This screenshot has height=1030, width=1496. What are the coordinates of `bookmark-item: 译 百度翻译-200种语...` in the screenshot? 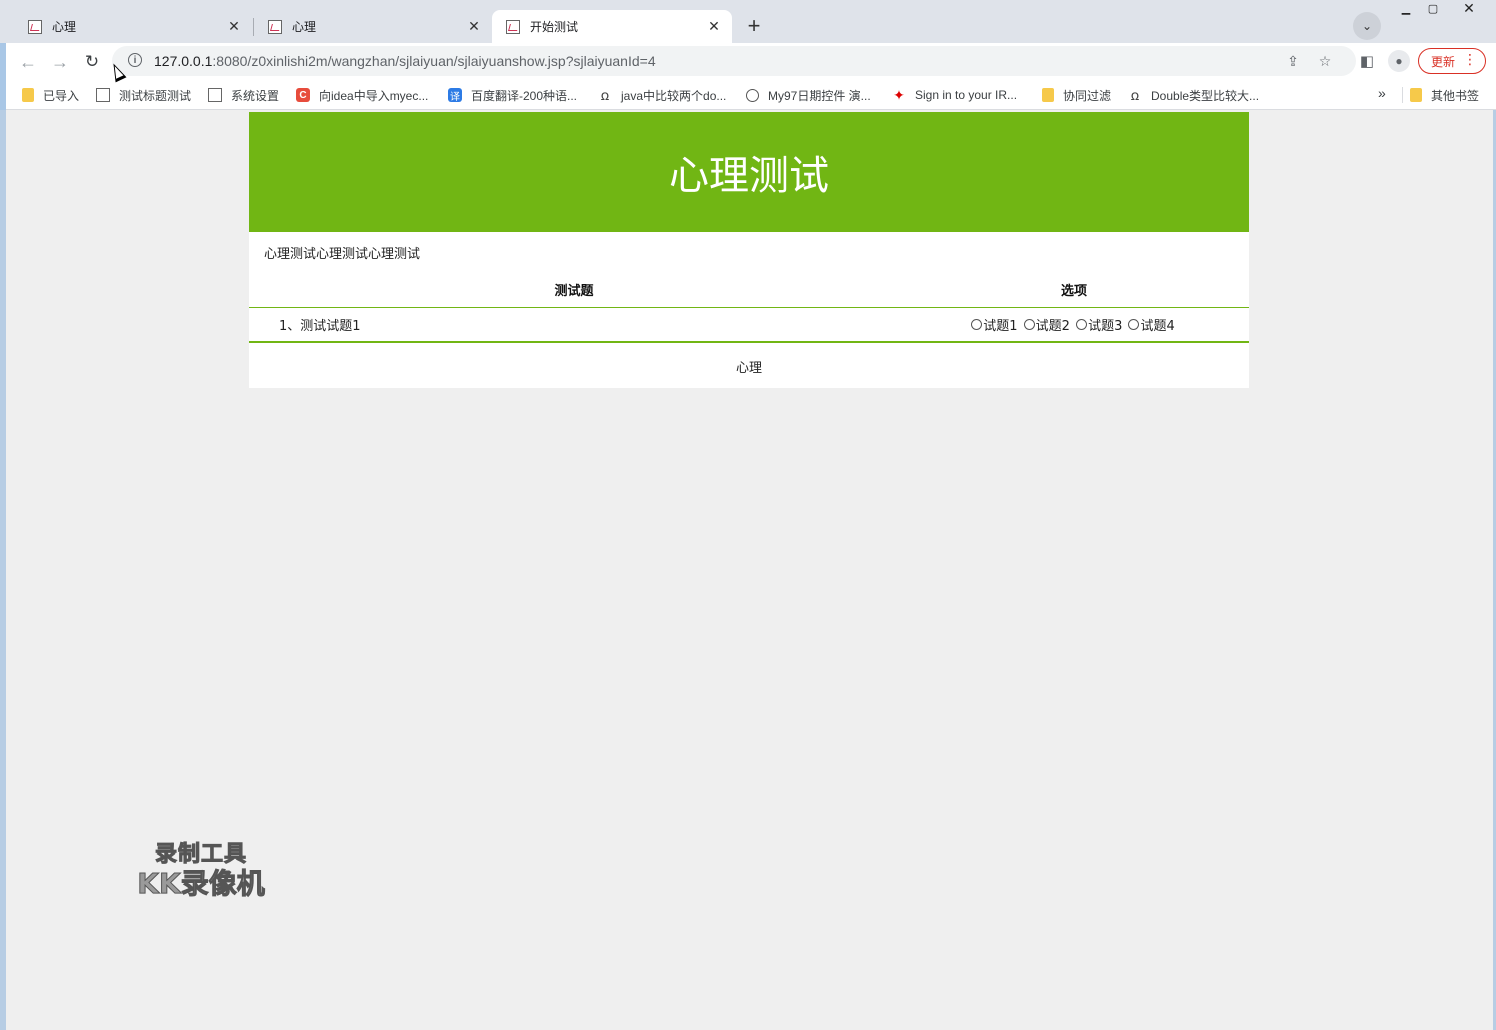 It's located at (512, 95).